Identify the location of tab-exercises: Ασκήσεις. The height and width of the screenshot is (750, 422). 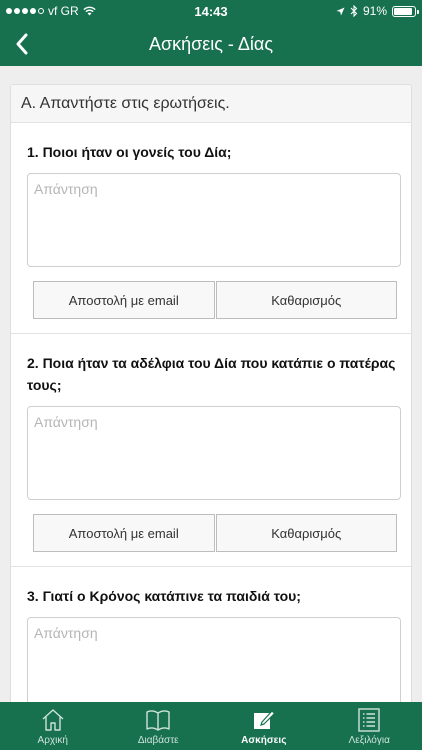
(264, 726).